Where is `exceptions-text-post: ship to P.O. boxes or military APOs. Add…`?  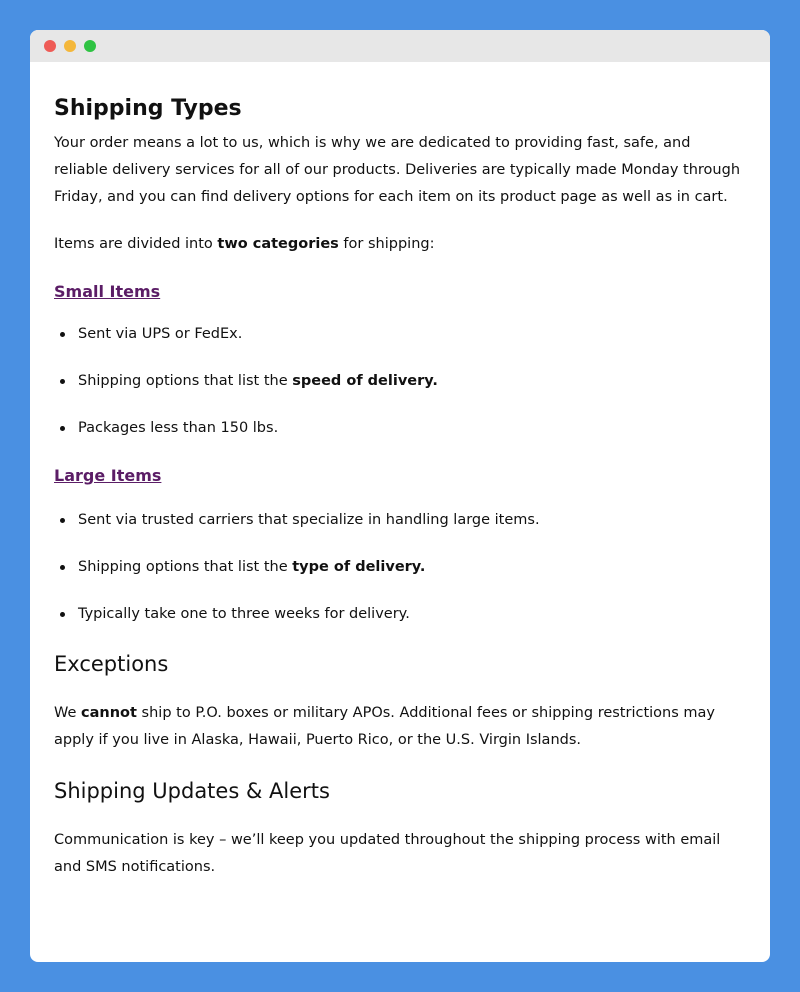 exceptions-text-post: ship to P.O. boxes or military APOs. Add… is located at coordinates (384, 726).